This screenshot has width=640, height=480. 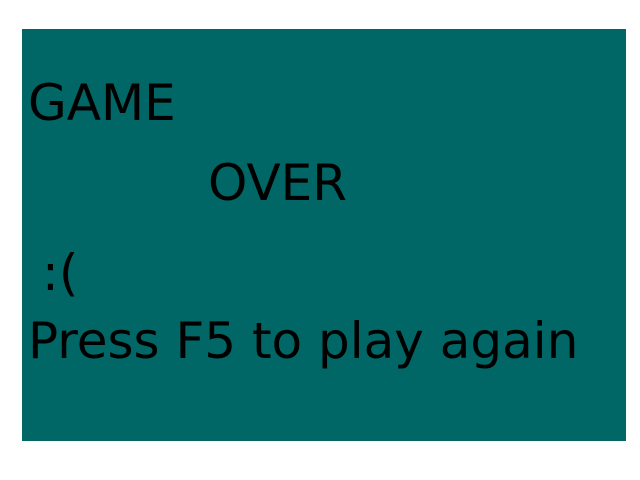 What do you see at coordinates (303, 341) in the screenshot?
I see `play-again-instruction: Press F5 to play again` at bounding box center [303, 341].